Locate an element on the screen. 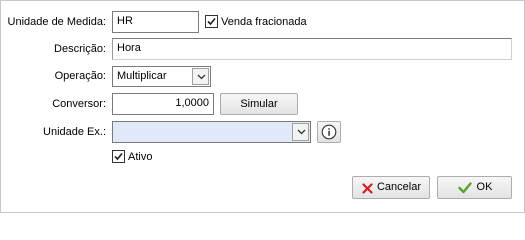  operacao-value: Multiplicar is located at coordinates (142, 76).